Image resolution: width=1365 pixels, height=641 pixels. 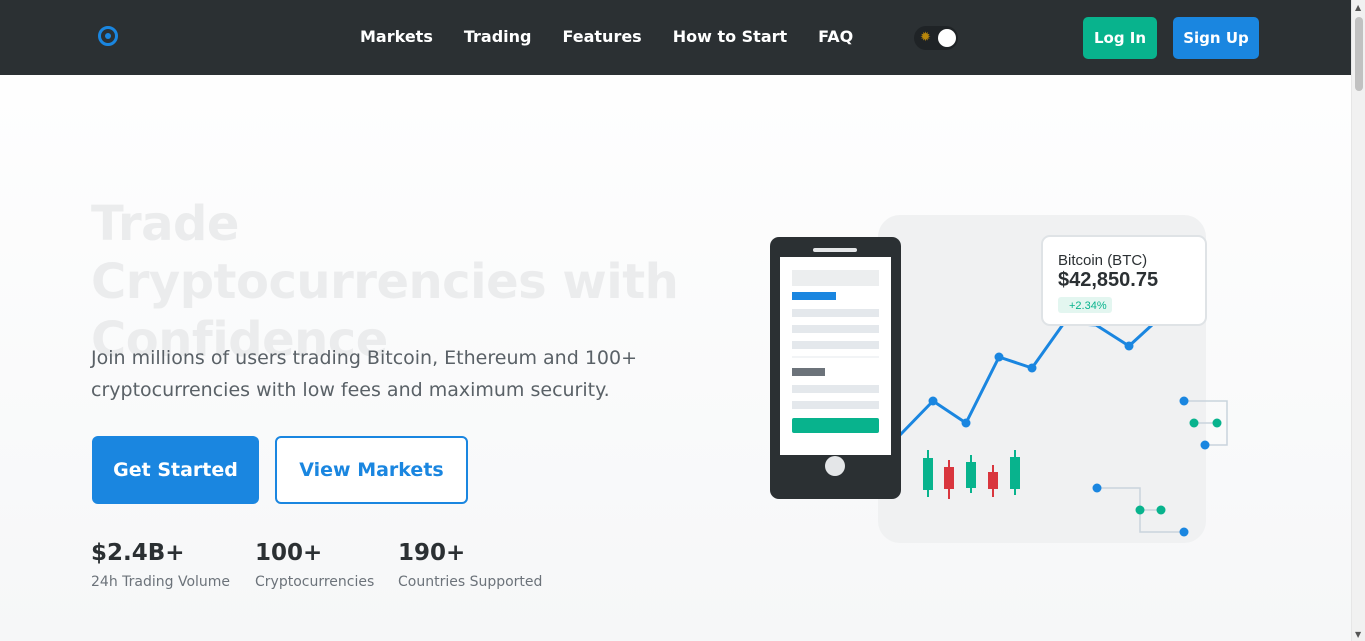 I want to click on stat-value: 190+, so click(x=432, y=553).